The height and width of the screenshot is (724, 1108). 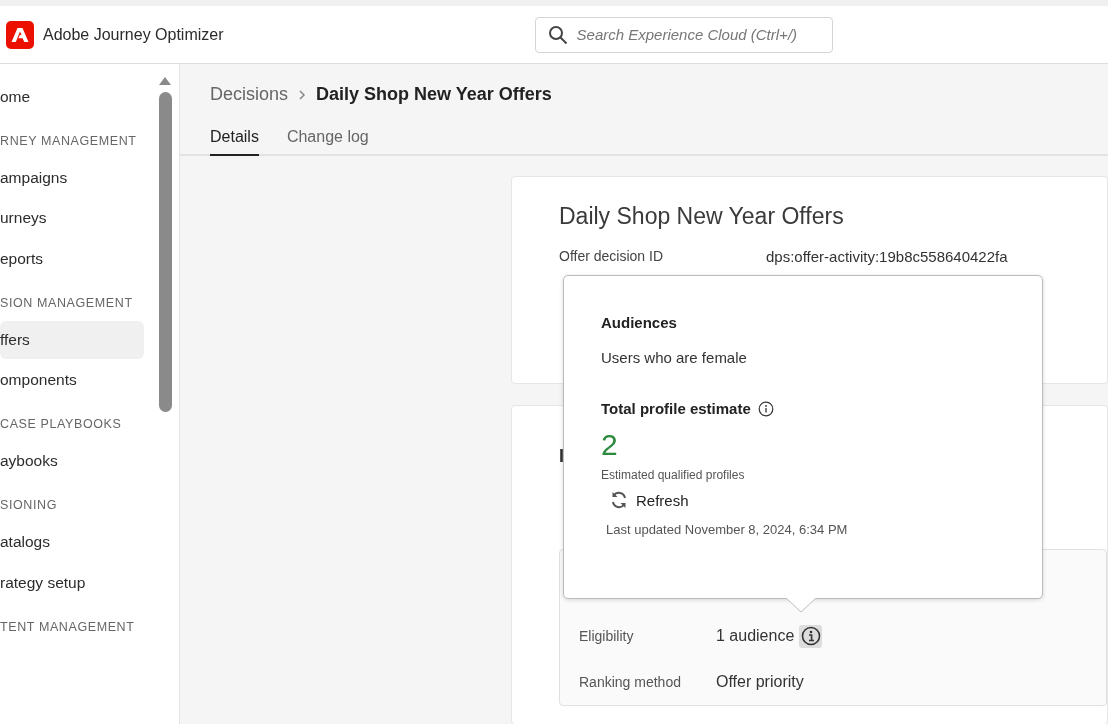 I want to click on info-button, so click(x=811, y=636).